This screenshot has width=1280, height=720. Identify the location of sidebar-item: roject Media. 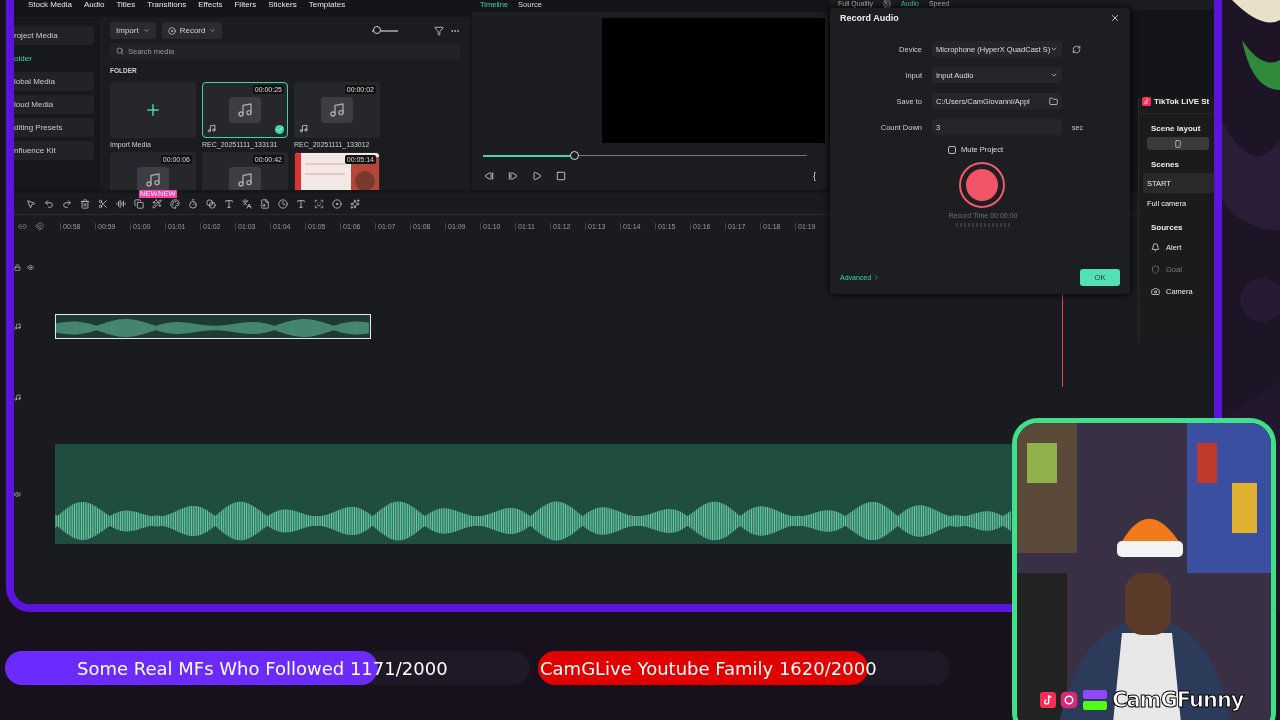
(54, 35).